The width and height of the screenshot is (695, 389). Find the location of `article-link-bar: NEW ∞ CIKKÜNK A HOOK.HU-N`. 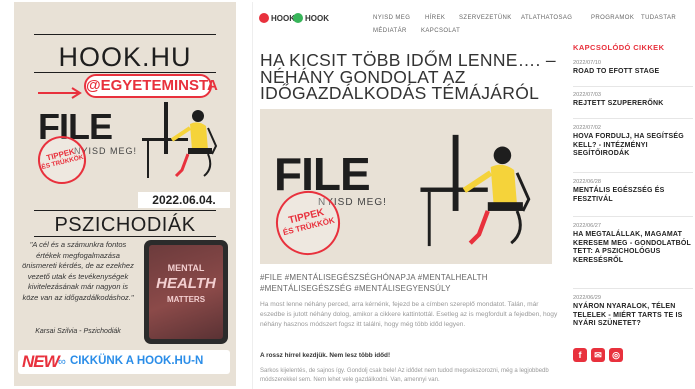

article-link-bar: NEW ∞ CIKKÜNK A HOOK.HU-N is located at coordinates (124, 362).